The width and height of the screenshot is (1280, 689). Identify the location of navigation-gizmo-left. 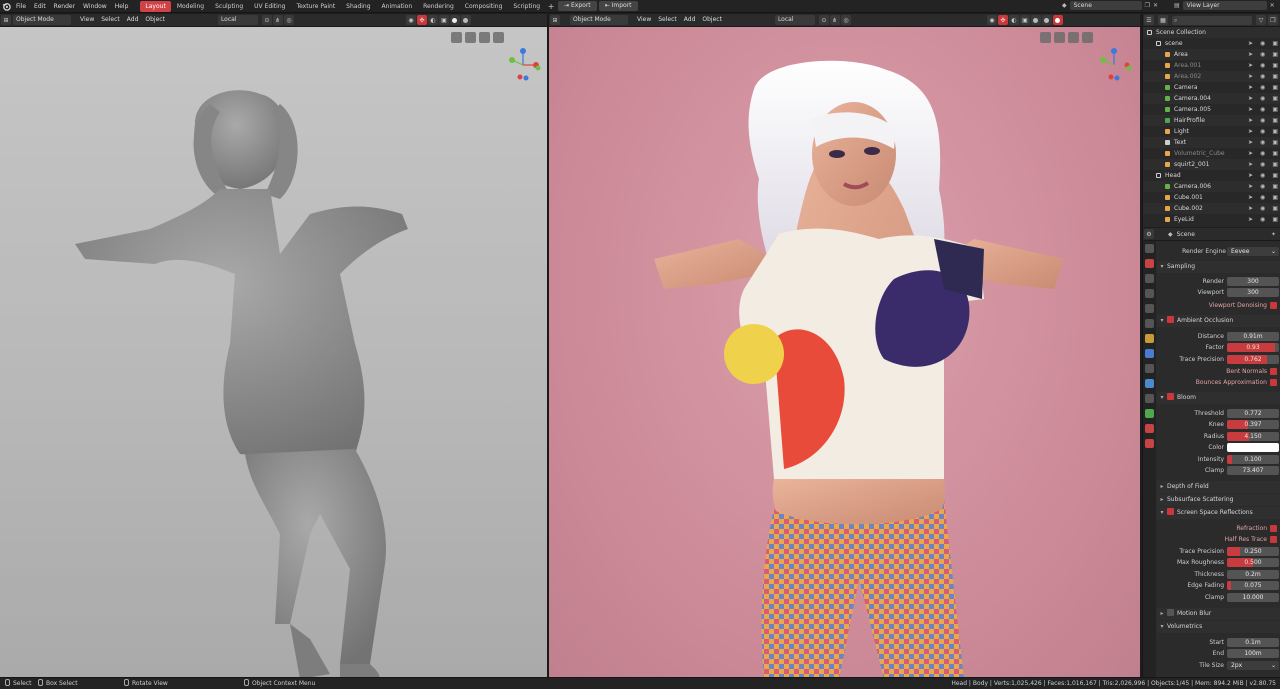
(523, 65).